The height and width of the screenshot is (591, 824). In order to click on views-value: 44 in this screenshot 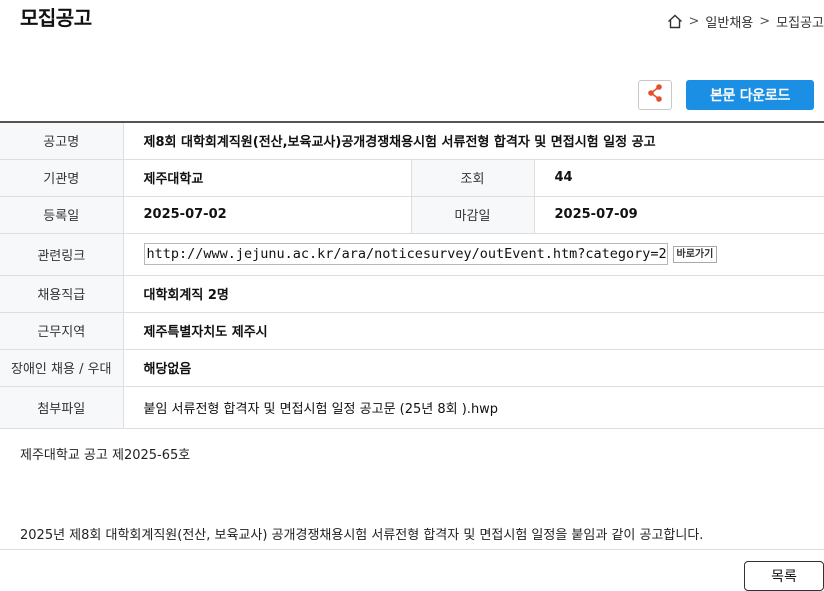, I will do `click(679, 178)`.